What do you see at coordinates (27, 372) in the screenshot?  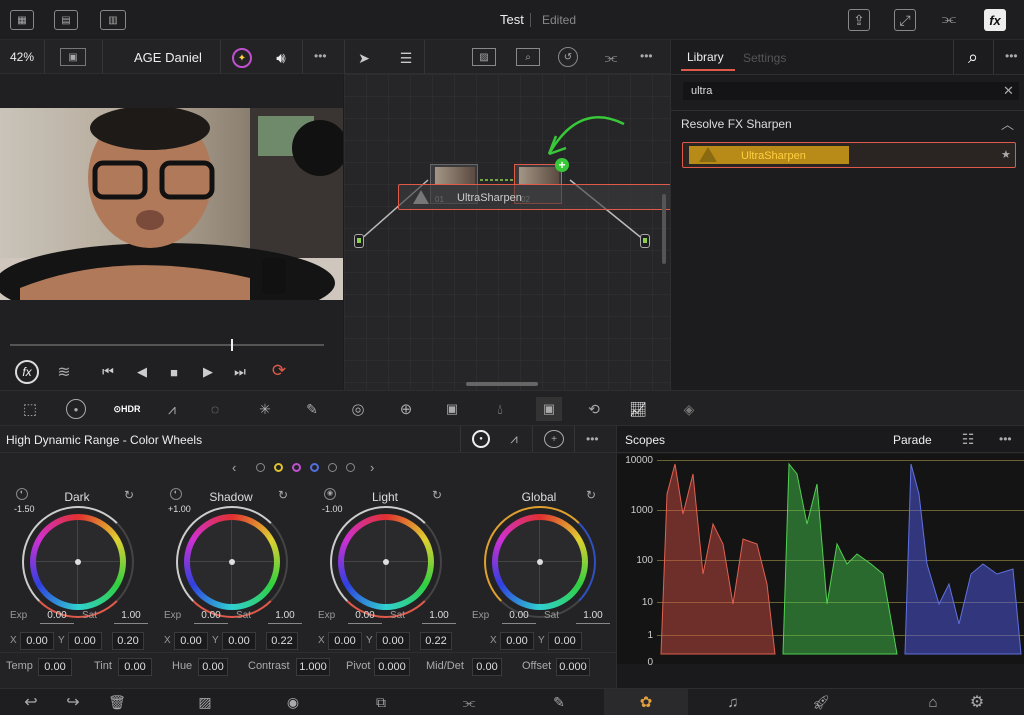 I see `fx-circle-icon: fx` at bounding box center [27, 372].